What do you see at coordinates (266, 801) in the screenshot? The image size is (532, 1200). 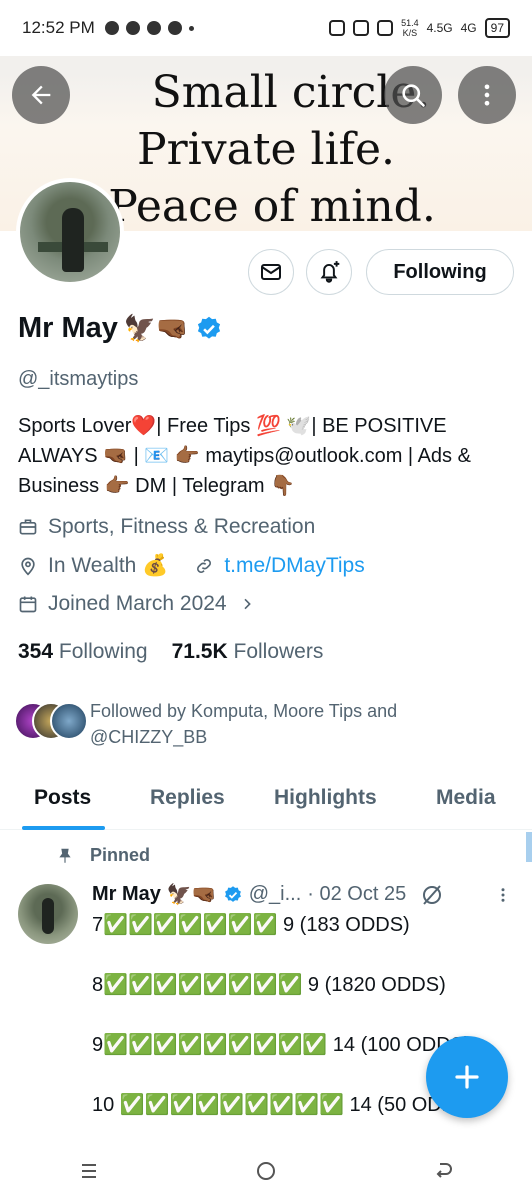 I see `profile-tabs: Posts Replies Highlights Media` at bounding box center [266, 801].